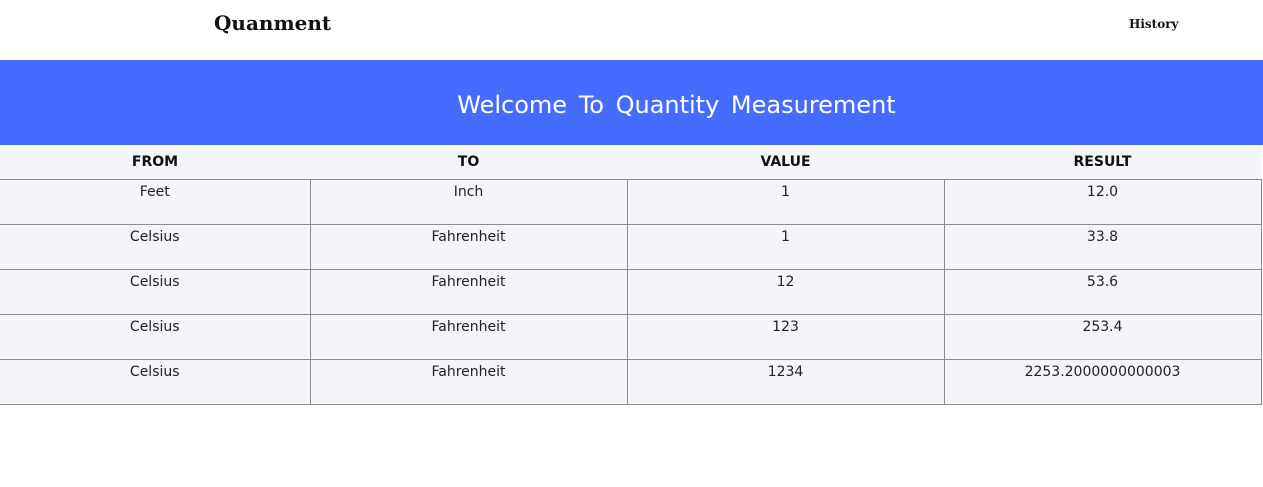  What do you see at coordinates (1102, 247) in the screenshot?
I see `cell-result: 33.8` at bounding box center [1102, 247].